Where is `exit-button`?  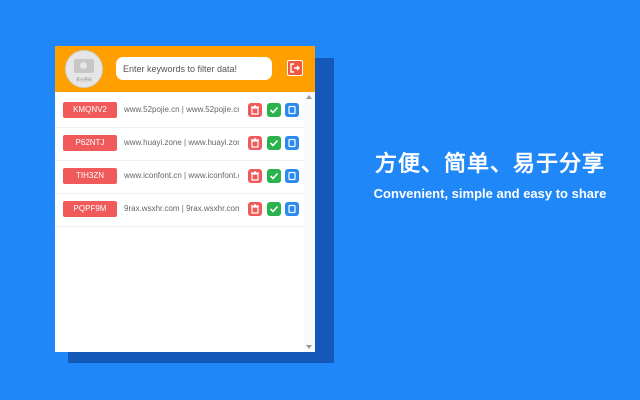
exit-button is located at coordinates (295, 68).